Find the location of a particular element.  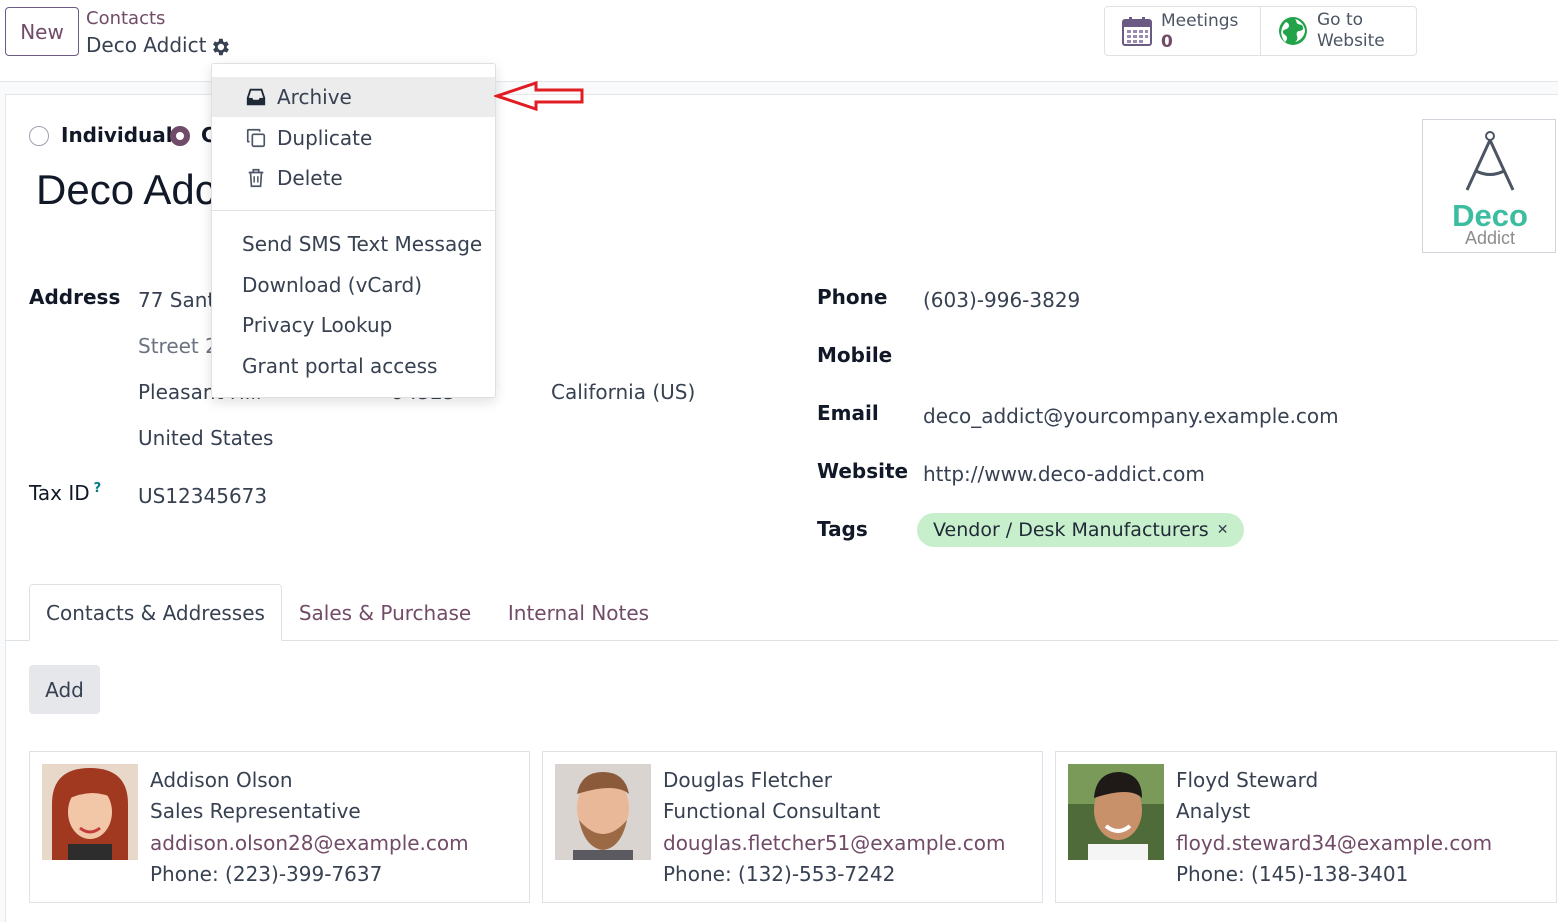

breadcrumb-current: Deco Addict is located at coordinates (146, 45).